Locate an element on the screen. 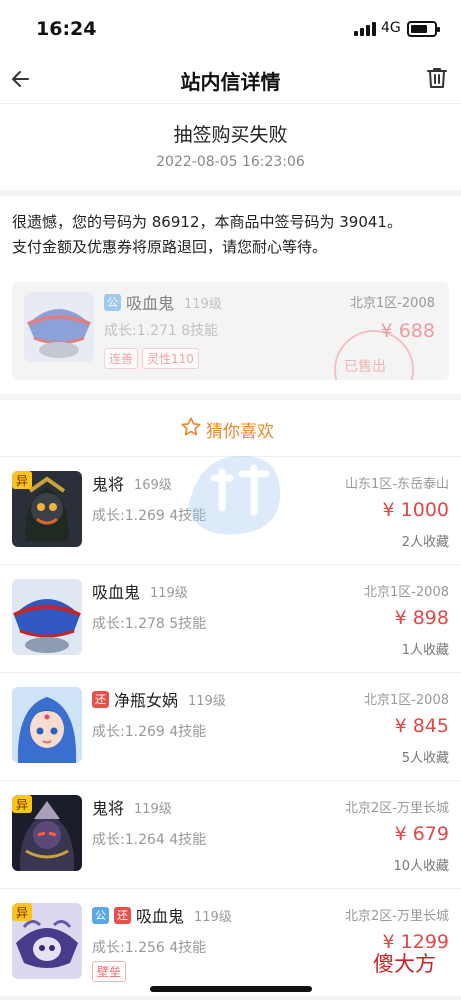 Image resolution: width=461 pixels, height=1000 pixels. network-label: 4G is located at coordinates (391, 28).